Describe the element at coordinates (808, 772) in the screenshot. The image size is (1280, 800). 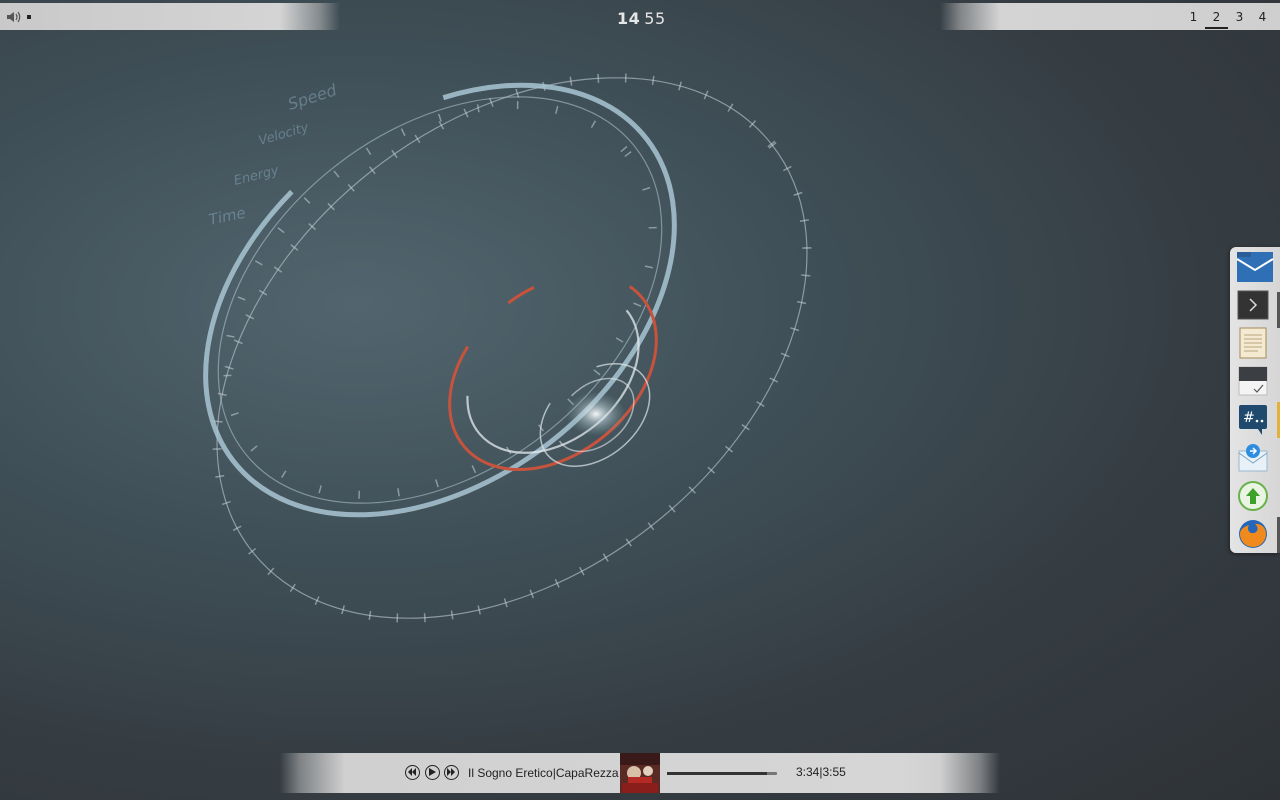
I see `elapsed-time: 3:34` at that location.